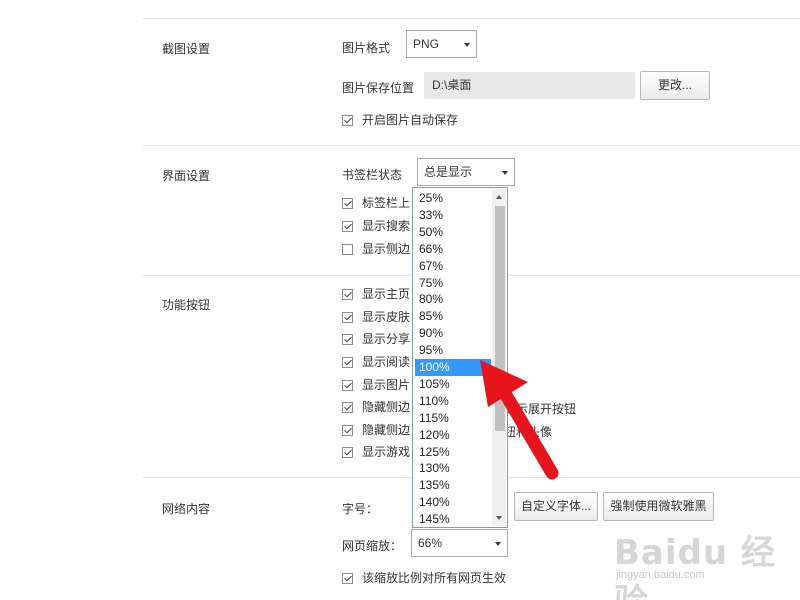 Image resolution: width=800 pixels, height=600 pixels. I want to click on zoom-option: 50%, so click(453, 232).